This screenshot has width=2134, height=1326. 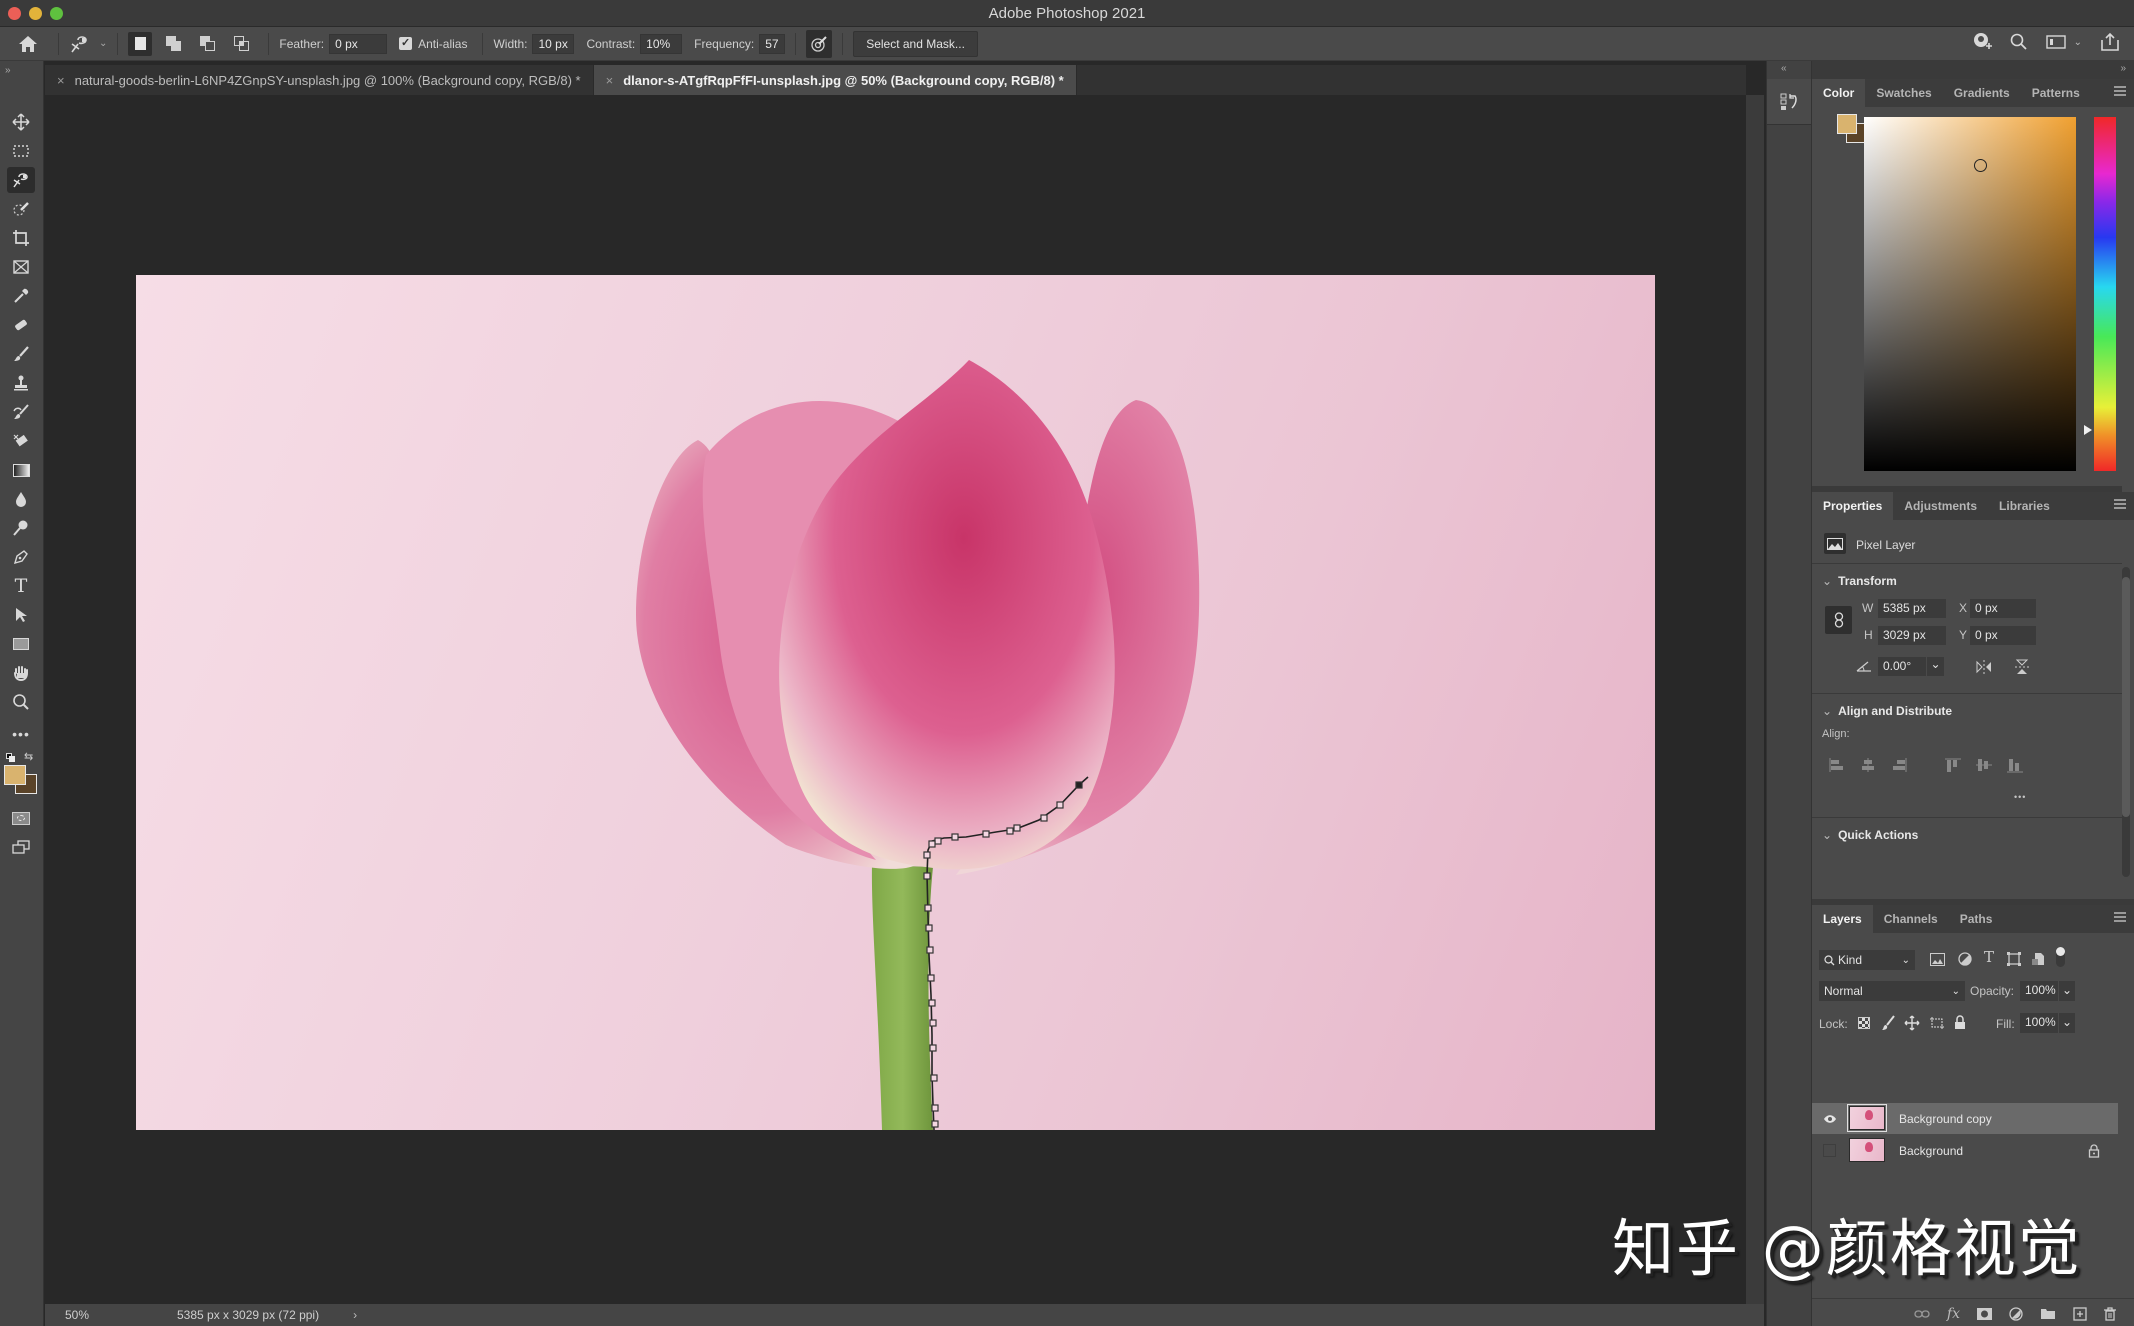 What do you see at coordinates (1888, 1023) in the screenshot?
I see `lock-image-pixels-icon` at bounding box center [1888, 1023].